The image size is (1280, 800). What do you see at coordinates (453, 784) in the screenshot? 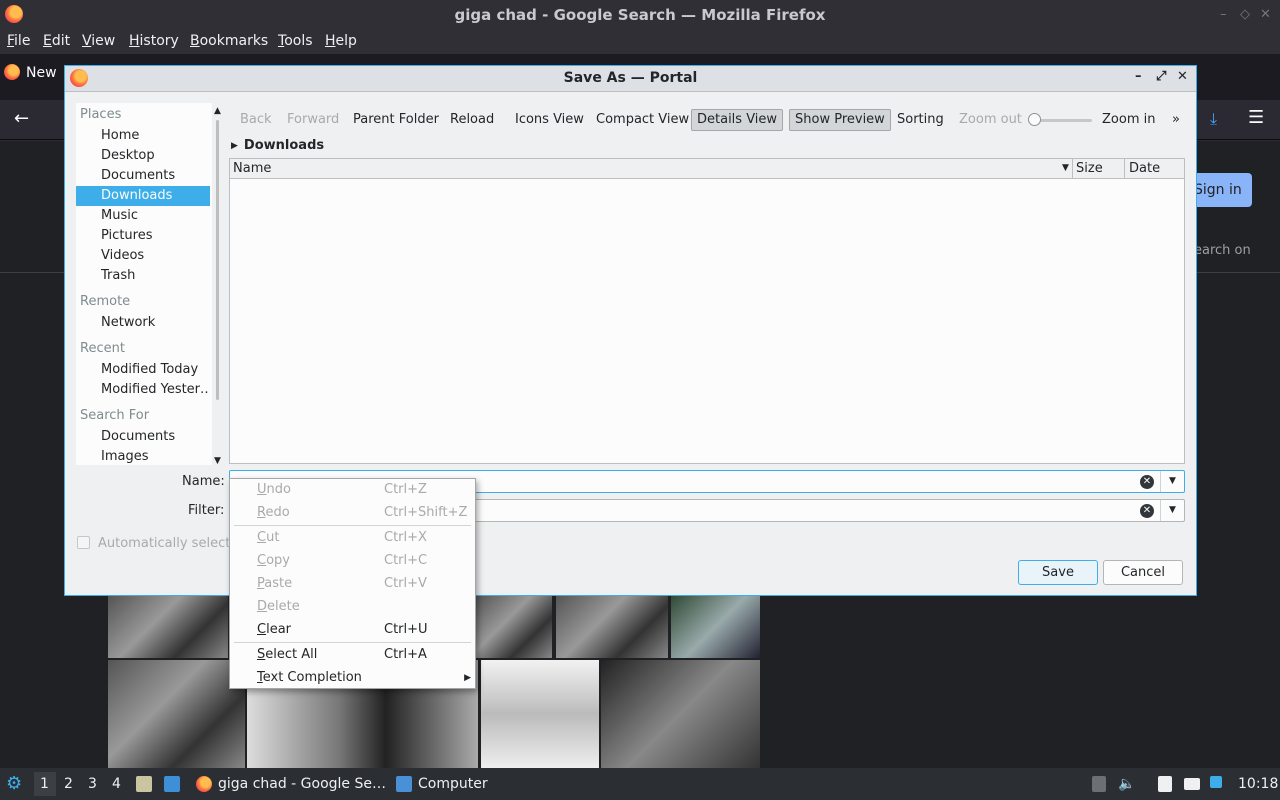
I see `task-computer: Computer` at bounding box center [453, 784].